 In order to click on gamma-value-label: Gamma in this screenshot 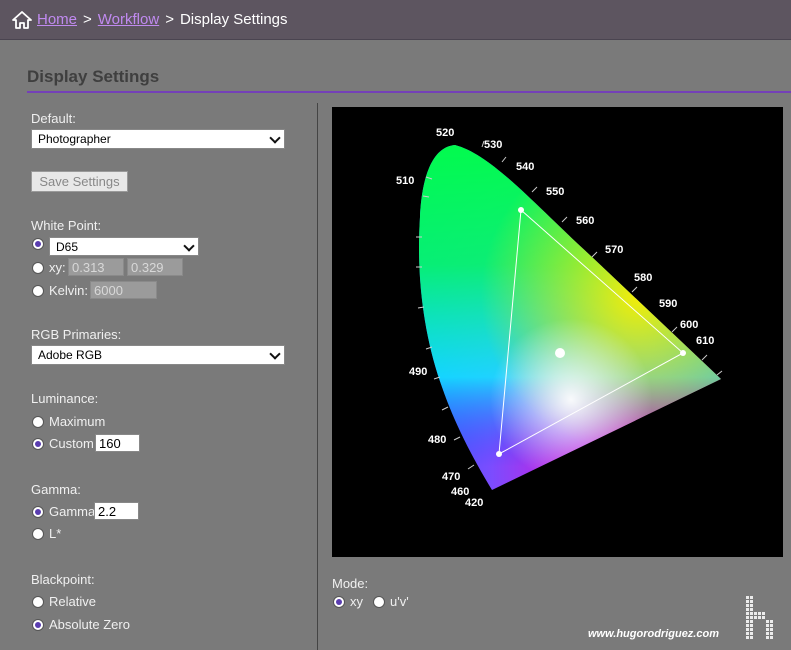, I will do `click(72, 511)`.